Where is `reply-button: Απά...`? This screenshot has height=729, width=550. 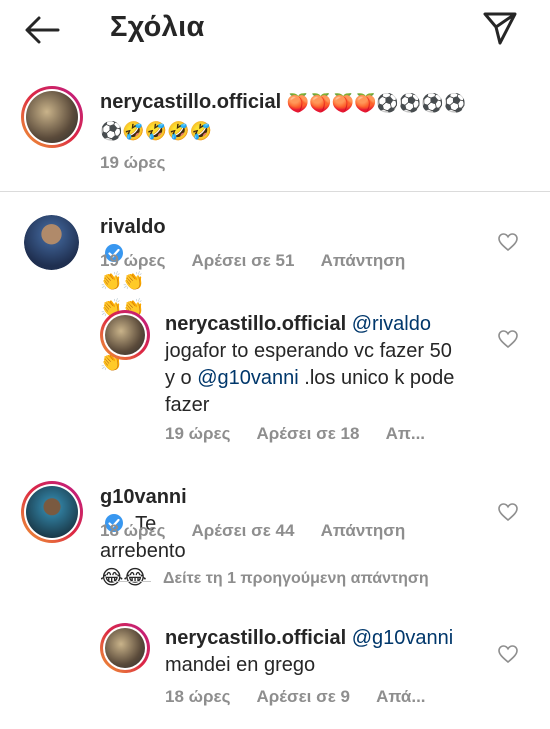
reply-button: Απά... is located at coordinates (400, 696).